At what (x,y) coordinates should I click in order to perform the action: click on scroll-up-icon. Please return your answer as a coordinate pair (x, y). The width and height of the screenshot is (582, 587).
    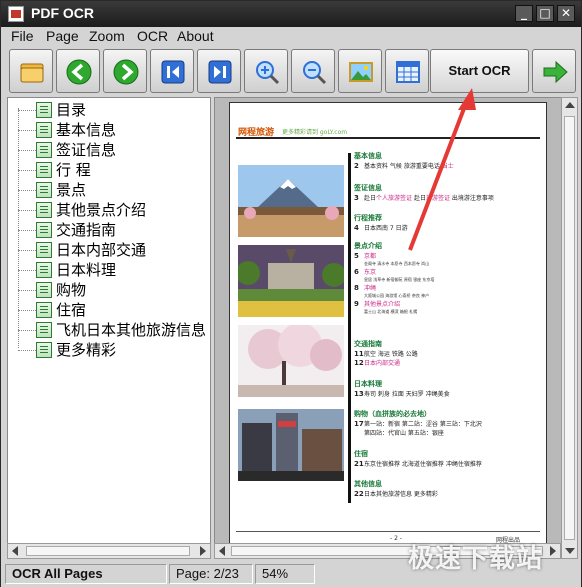
    Looking at the image, I should click on (570, 105).